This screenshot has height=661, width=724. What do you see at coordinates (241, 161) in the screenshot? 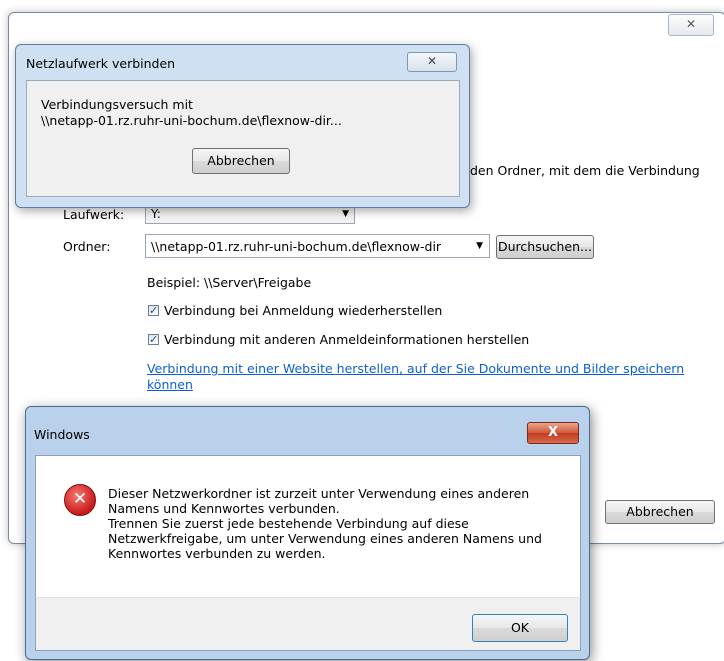
I see `connecting-cancel-button: Abbrechen` at bounding box center [241, 161].